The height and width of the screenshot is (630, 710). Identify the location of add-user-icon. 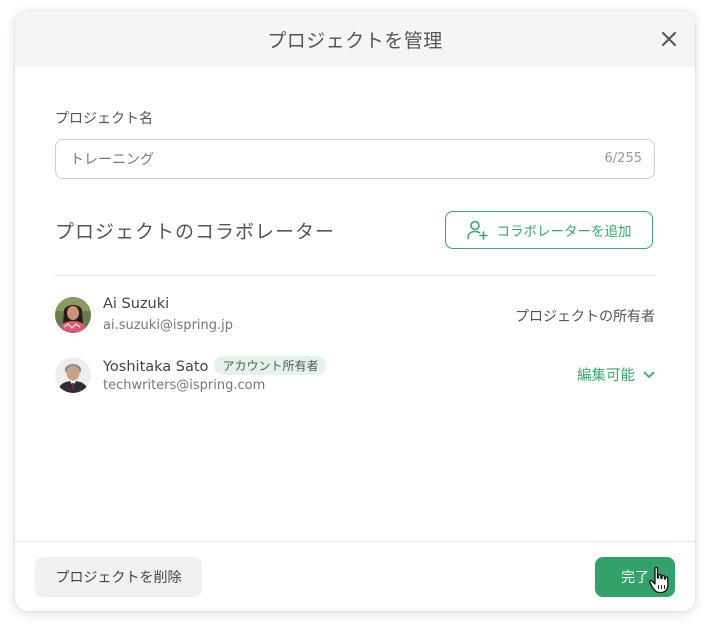
(477, 230).